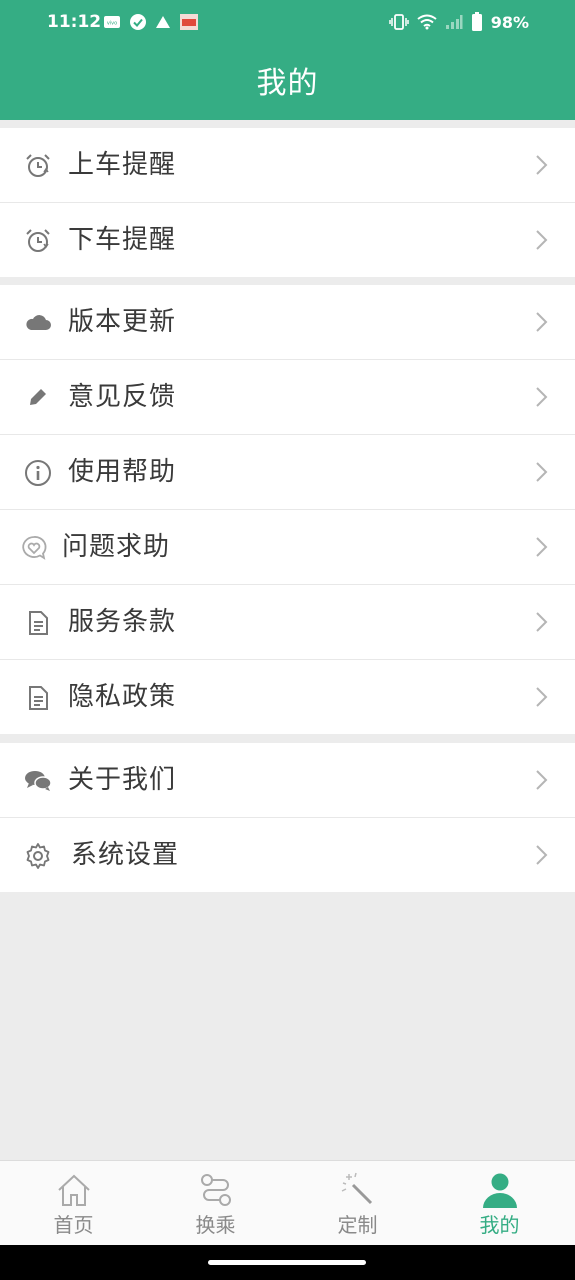  Describe the element at coordinates (38, 240) in the screenshot. I see `alarm-clock-down-icon` at that location.